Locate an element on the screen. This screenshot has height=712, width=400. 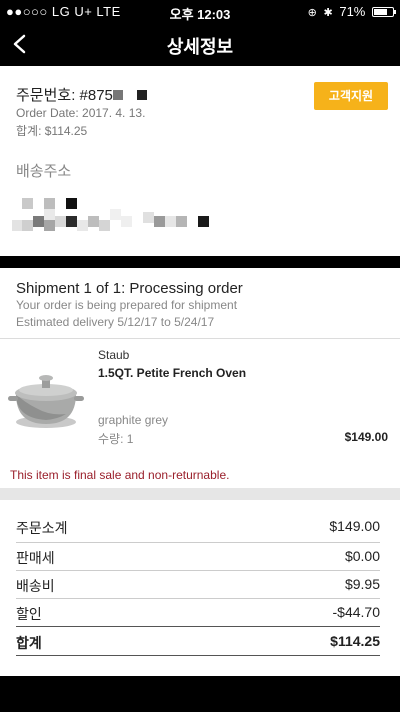
product-image is located at coordinates (46, 401).